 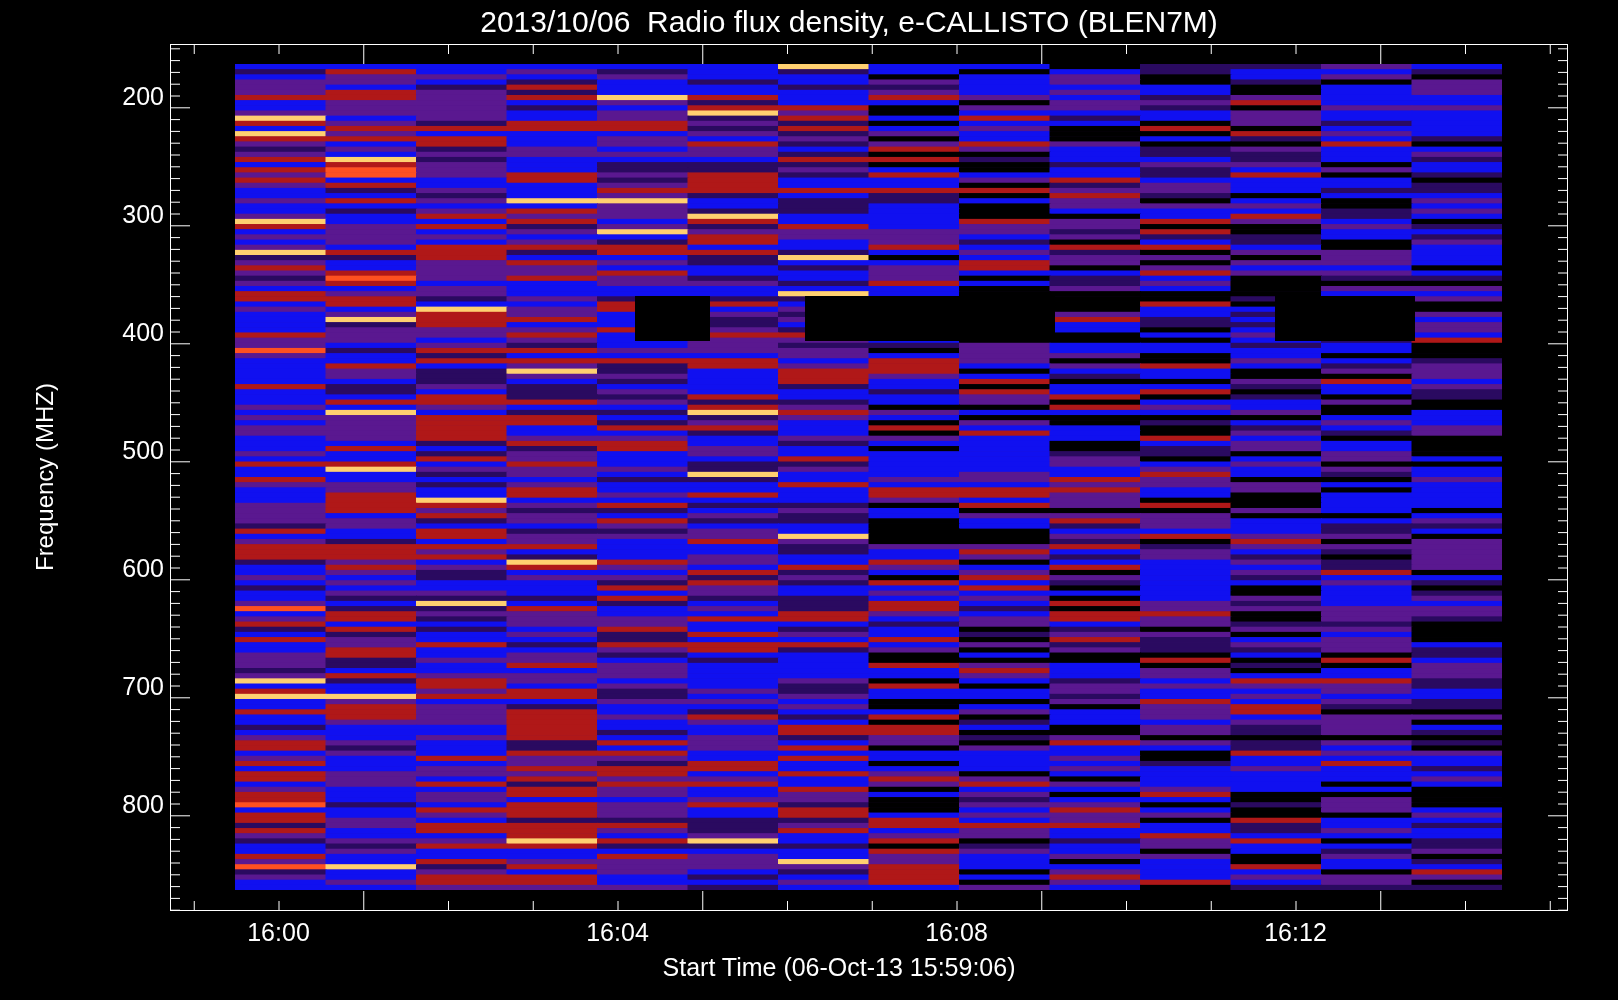 What do you see at coordinates (143, 804) in the screenshot?
I see `y-tick-label: 800` at bounding box center [143, 804].